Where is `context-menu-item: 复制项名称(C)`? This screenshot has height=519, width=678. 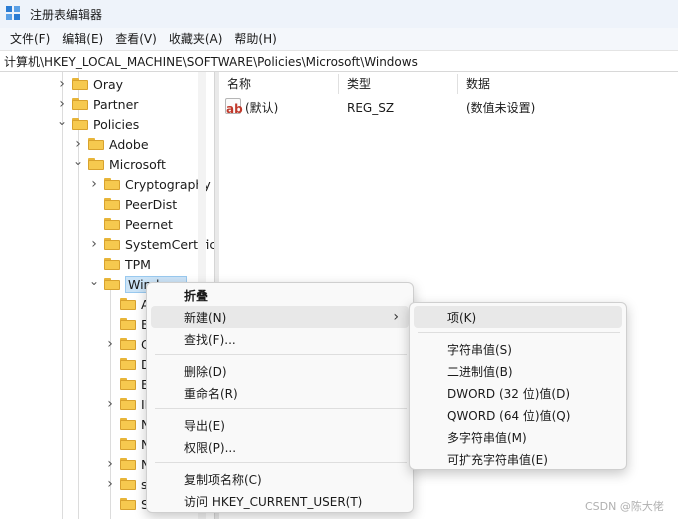 context-menu-item: 复制项名称(C) is located at coordinates (280, 479).